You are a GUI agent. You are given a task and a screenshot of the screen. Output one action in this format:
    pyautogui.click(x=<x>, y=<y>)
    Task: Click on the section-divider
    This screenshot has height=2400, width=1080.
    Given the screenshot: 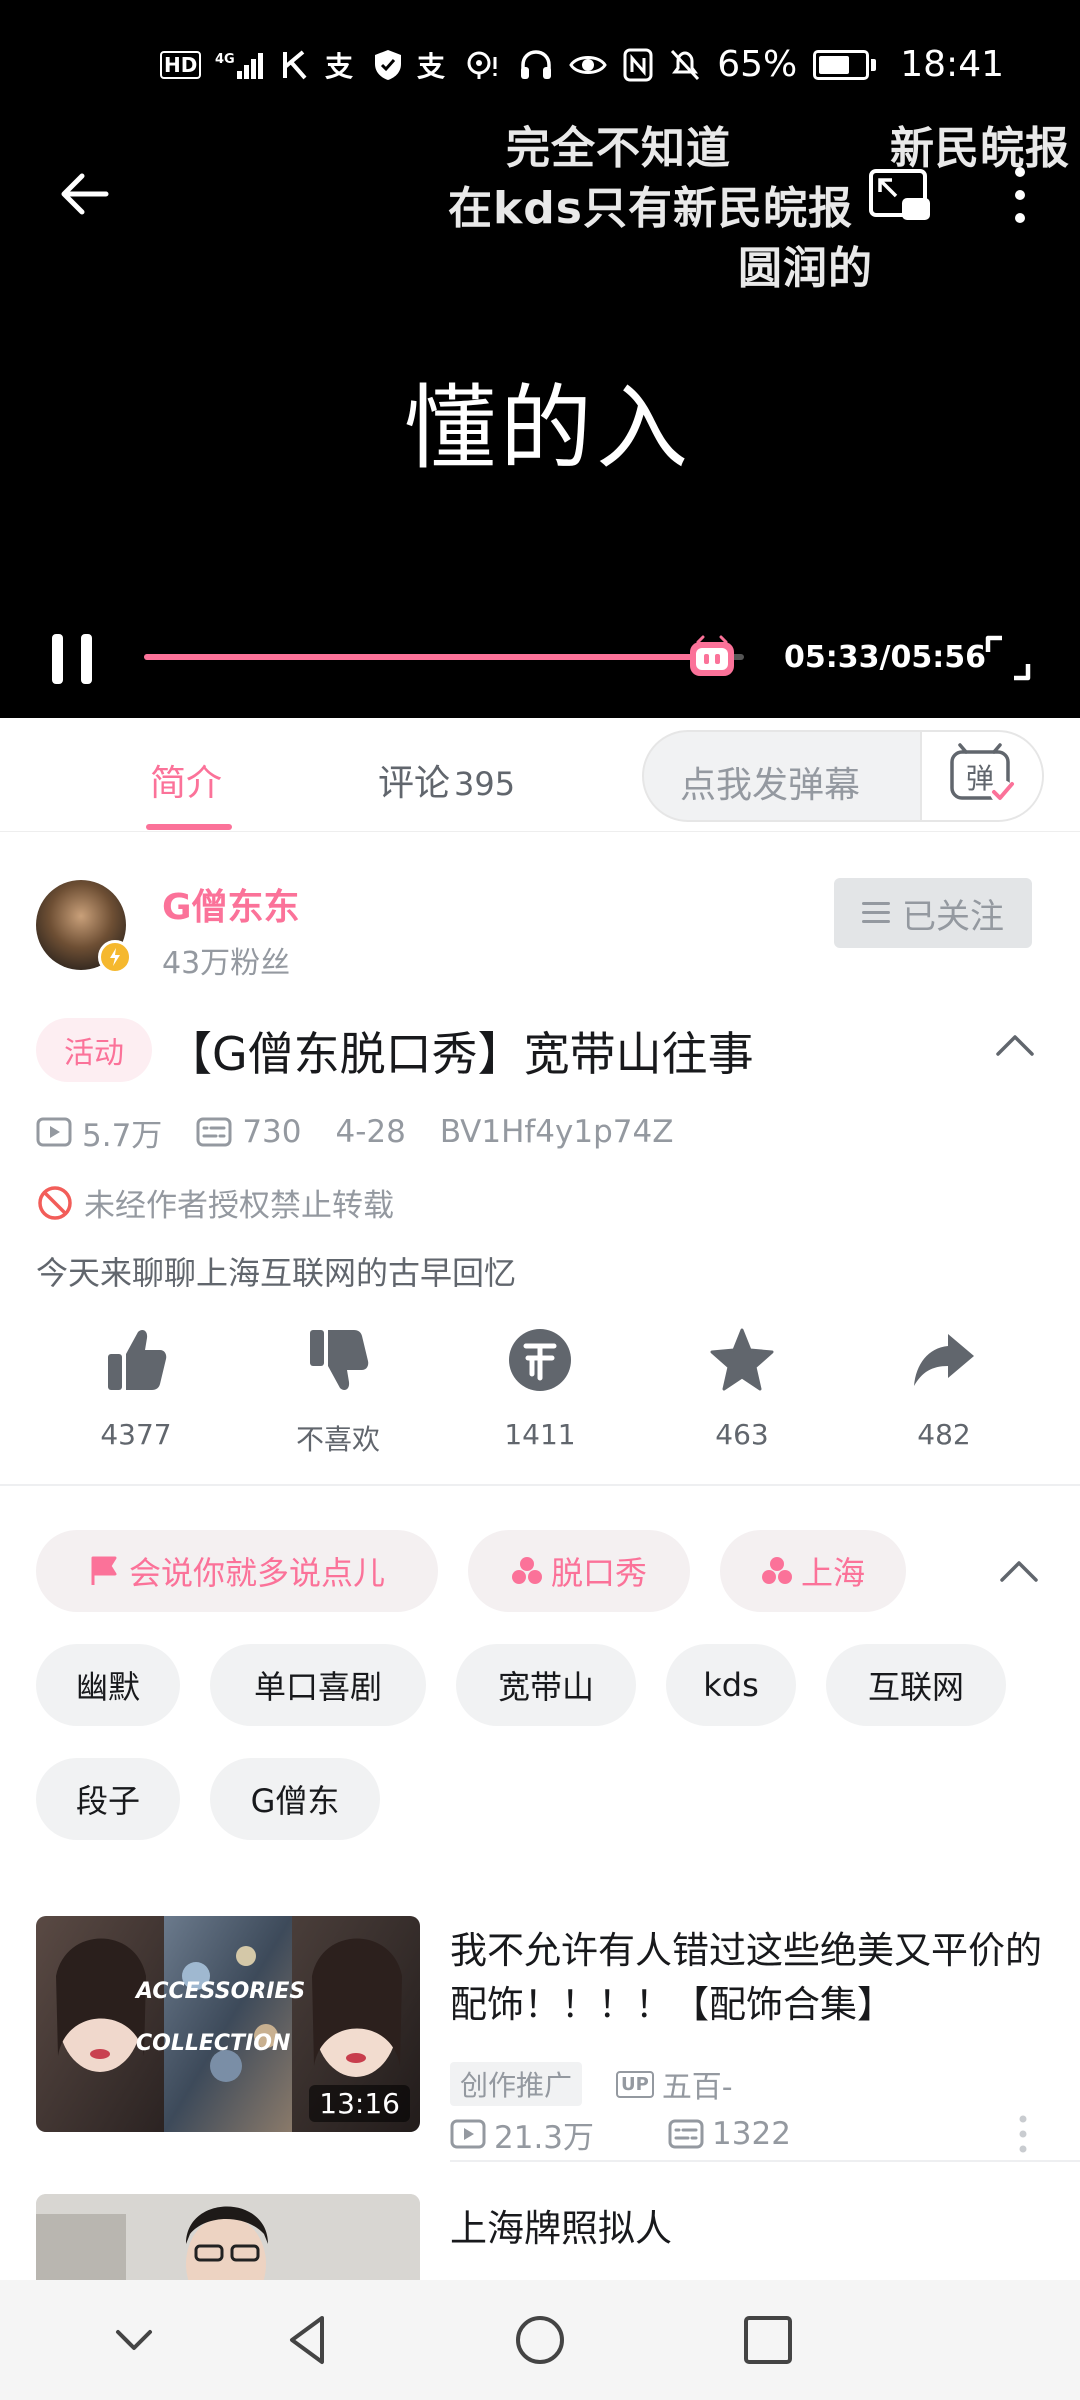 What is the action you would take?
    pyautogui.click(x=540, y=1485)
    